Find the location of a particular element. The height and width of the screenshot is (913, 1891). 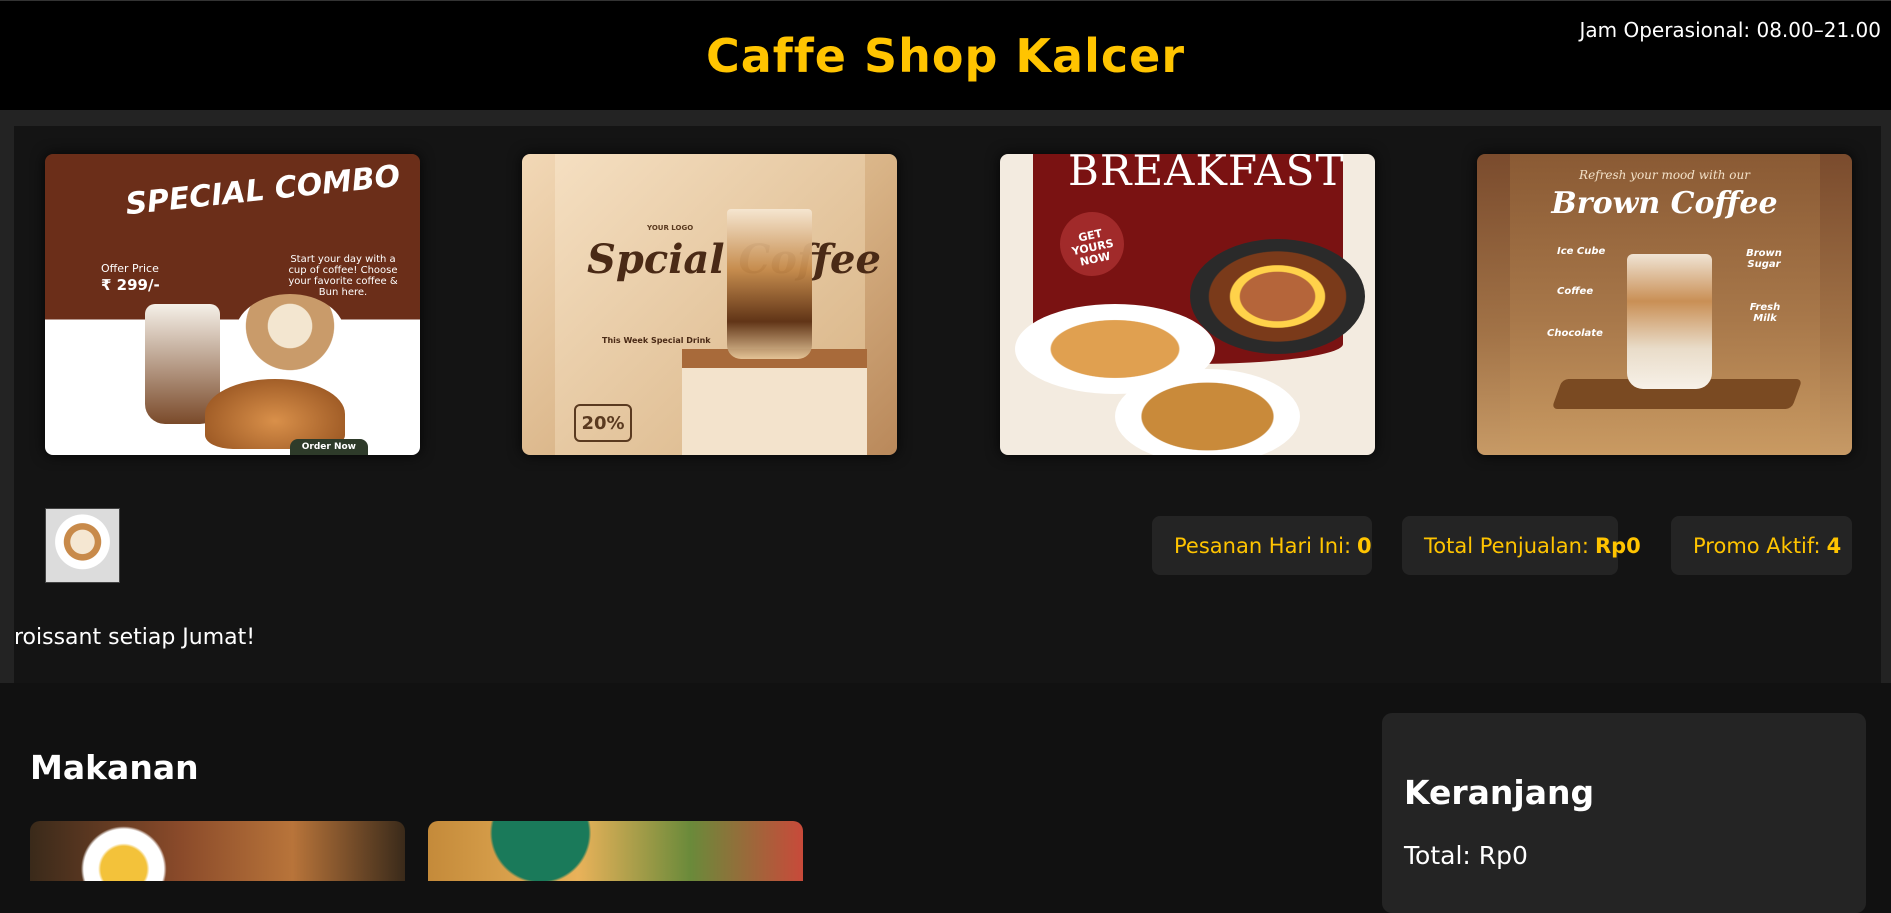

promo-banner-breakfast: BREAKFAST GET YOURS NOW is located at coordinates (1187, 304).